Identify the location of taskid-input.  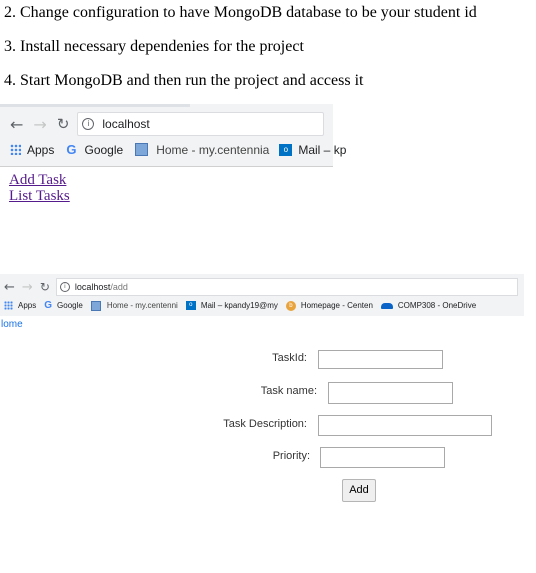
(380, 359).